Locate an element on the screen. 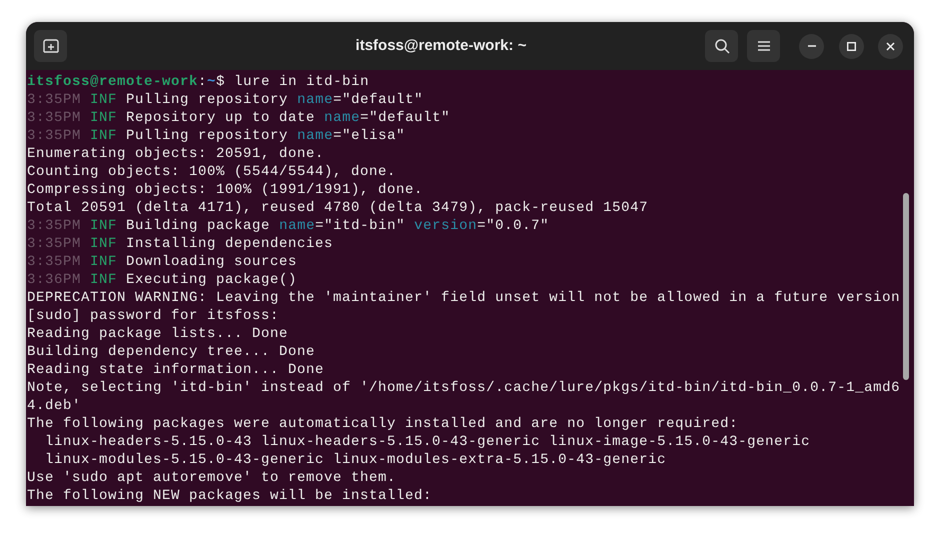  terminal-line: 3:35PM INF Building package name="itd-bin" version="0.0.7" is located at coordinates (288, 226).